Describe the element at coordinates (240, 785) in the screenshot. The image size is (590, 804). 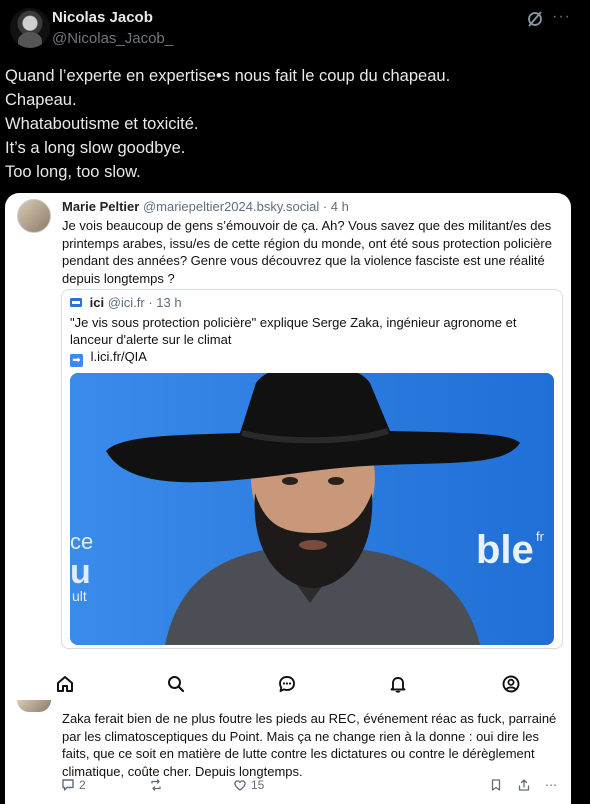
I see `heart-icon` at that location.